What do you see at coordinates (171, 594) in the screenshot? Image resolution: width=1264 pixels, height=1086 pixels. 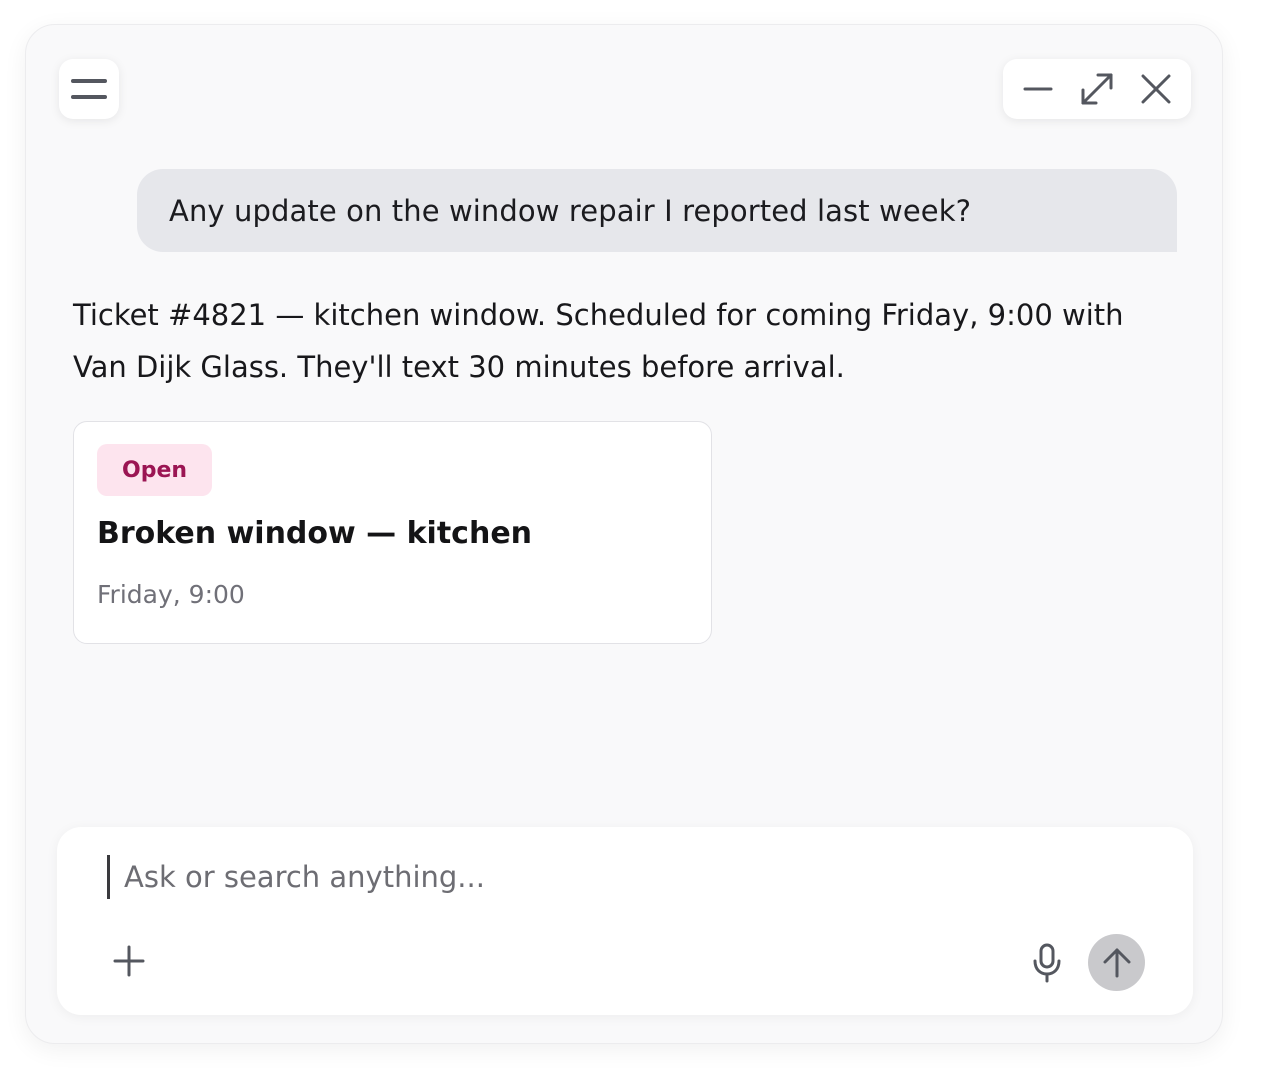 I see `ticket-time: Friday, 9:00` at bounding box center [171, 594].